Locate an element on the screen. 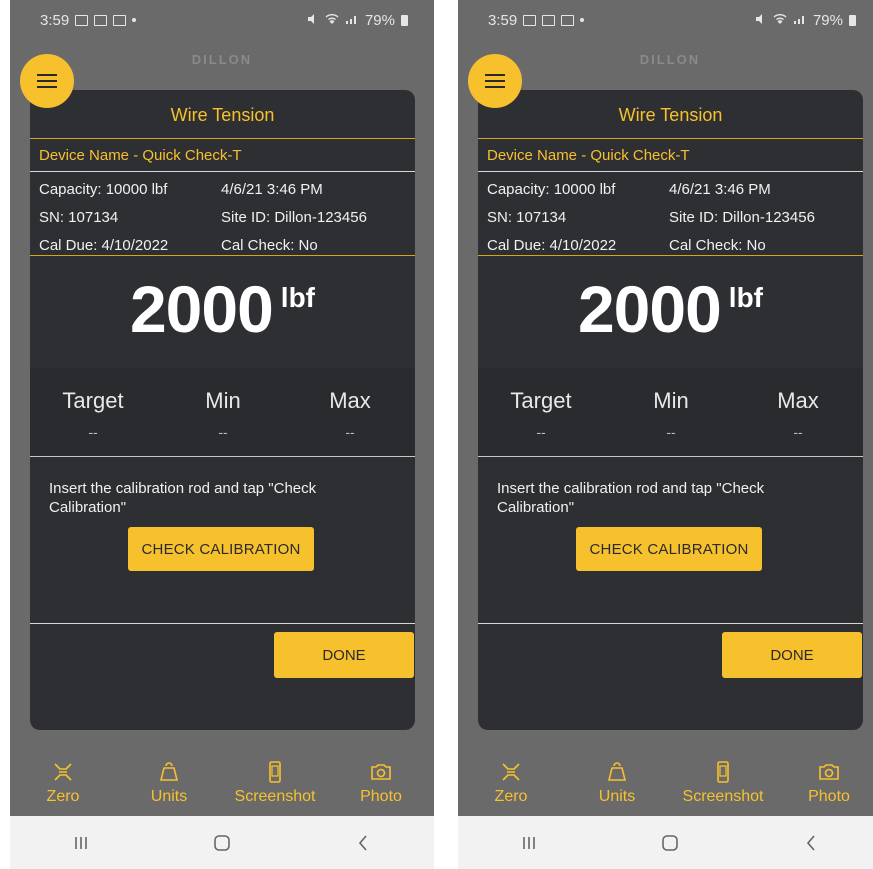 This screenshot has height=869, width=873. tab-zero-label: Zero is located at coordinates (511, 796).